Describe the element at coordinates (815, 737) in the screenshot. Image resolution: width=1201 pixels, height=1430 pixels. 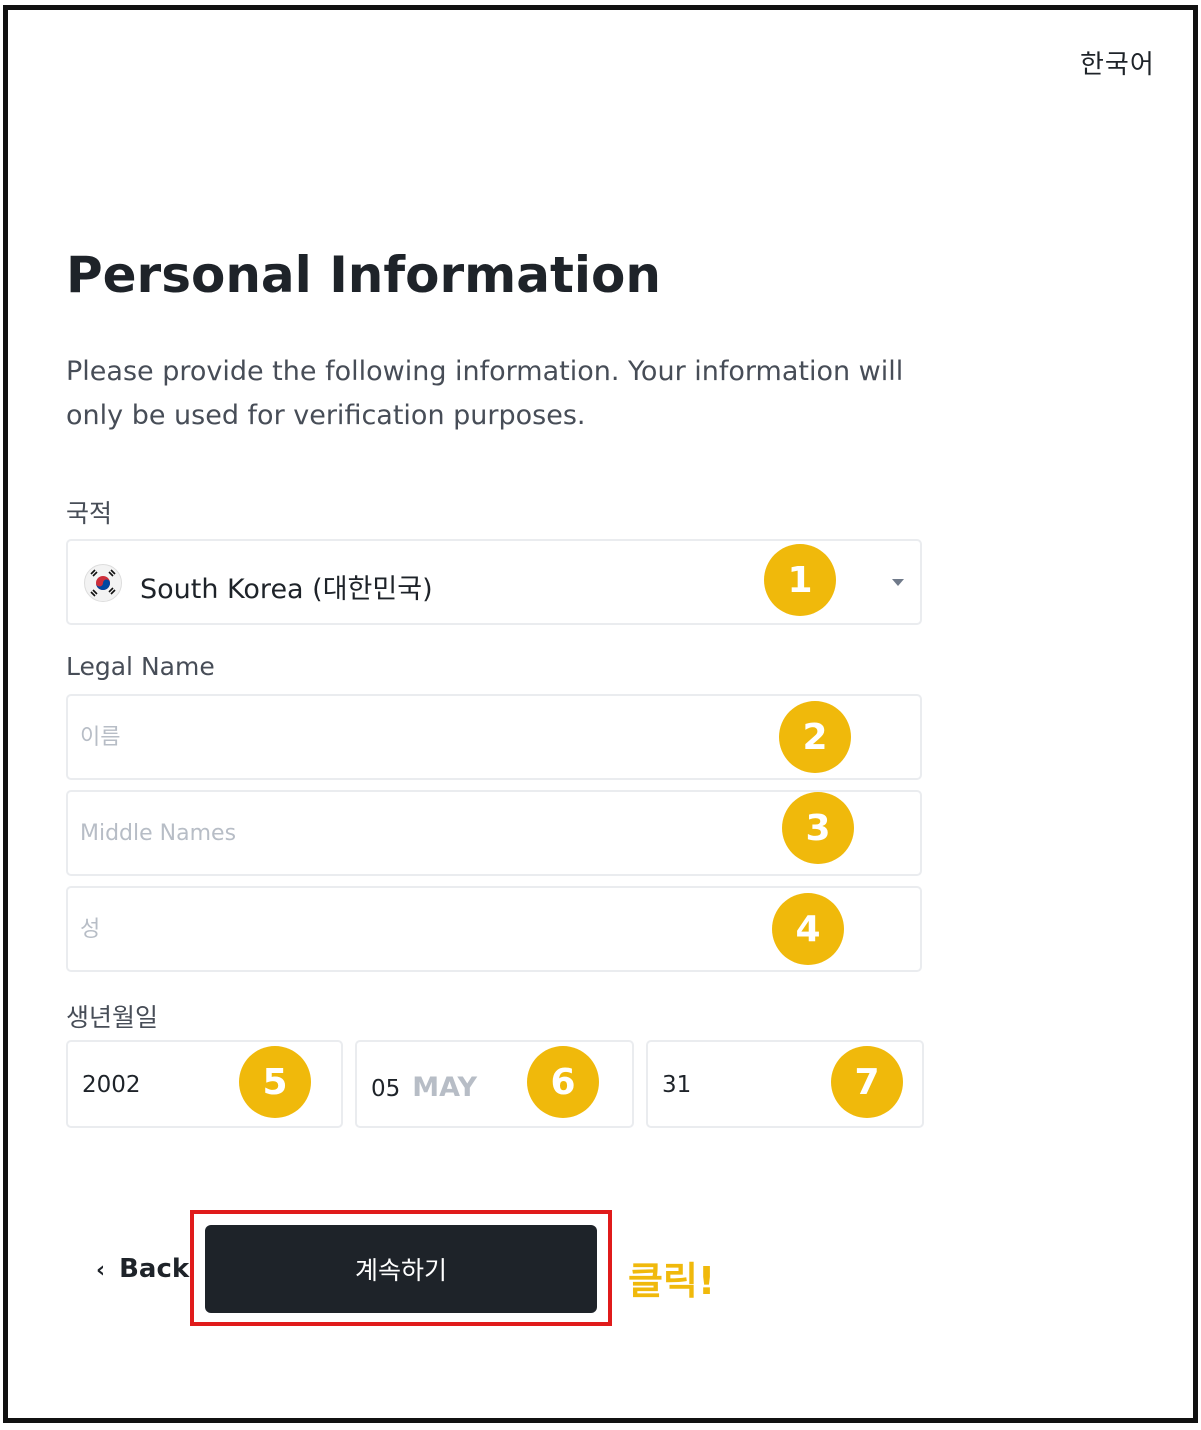
I see `step-badge-2: 2` at that location.